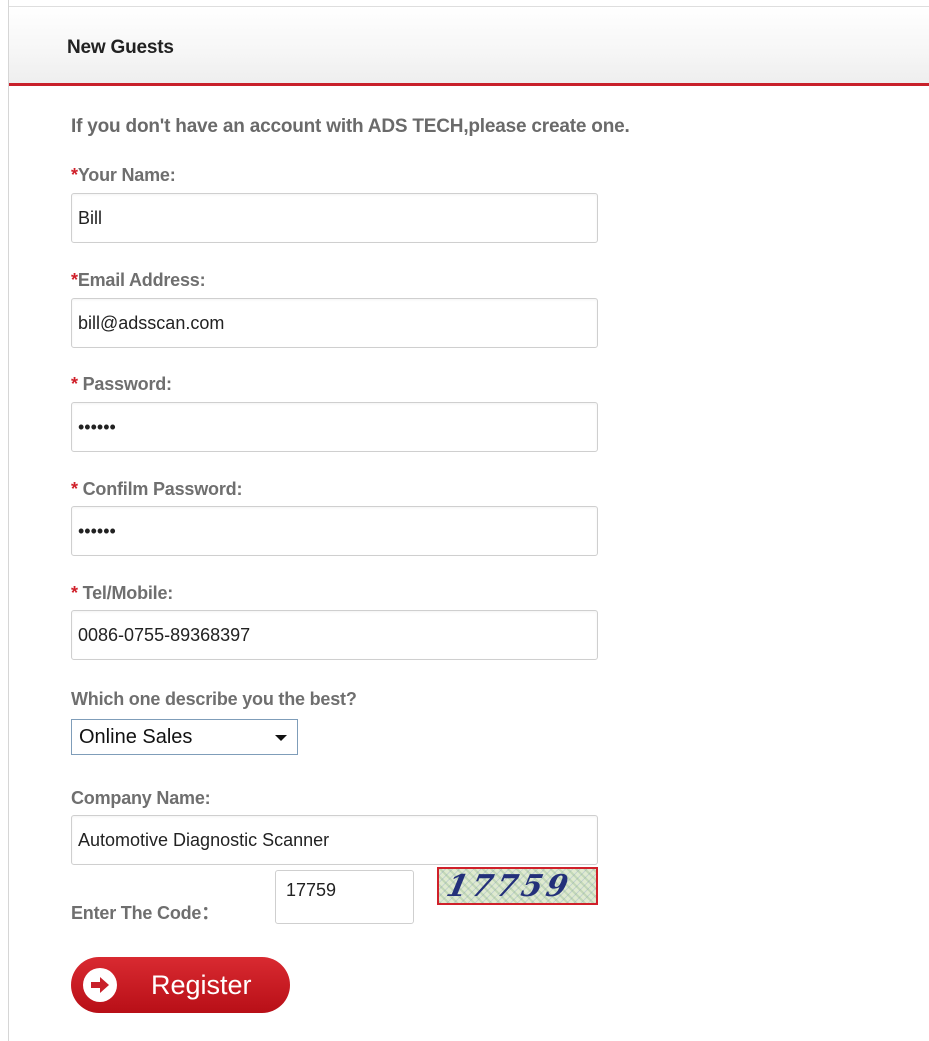 Image resolution: width=929 pixels, height=1041 pixels. I want to click on password-input, so click(334, 427).